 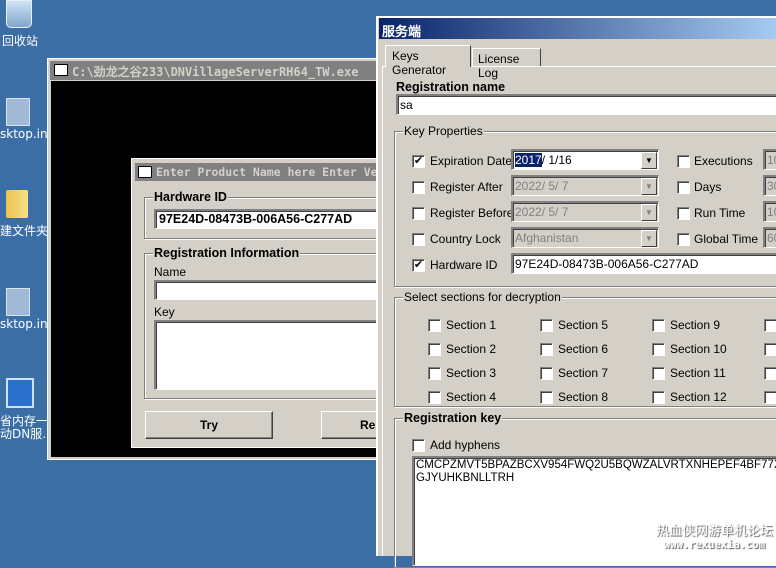 What do you see at coordinates (274, 290) in the screenshot?
I see `name-field` at bounding box center [274, 290].